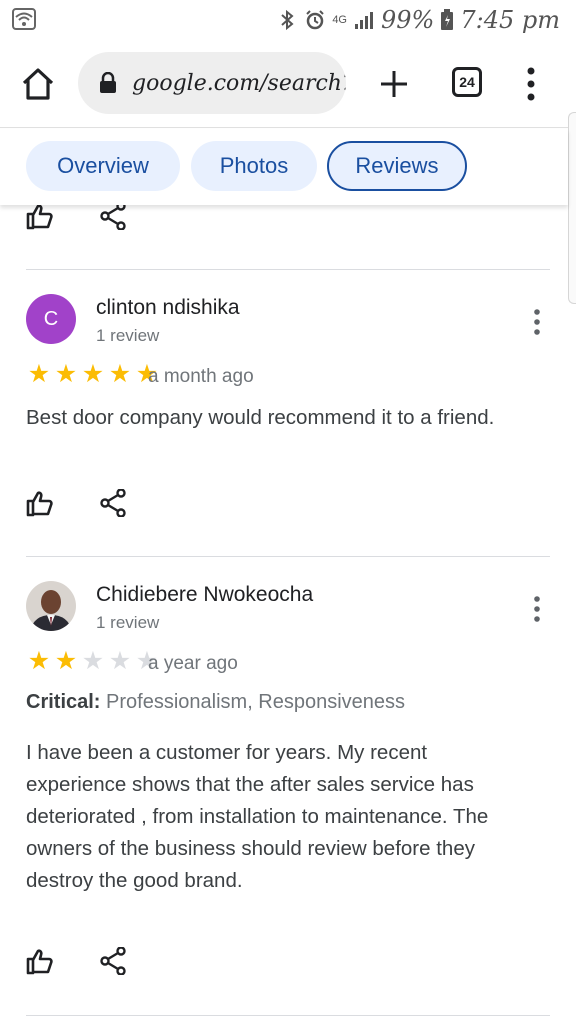 This screenshot has height=1024, width=576. What do you see at coordinates (24, 19) in the screenshot?
I see `wifi-icon` at bounding box center [24, 19].